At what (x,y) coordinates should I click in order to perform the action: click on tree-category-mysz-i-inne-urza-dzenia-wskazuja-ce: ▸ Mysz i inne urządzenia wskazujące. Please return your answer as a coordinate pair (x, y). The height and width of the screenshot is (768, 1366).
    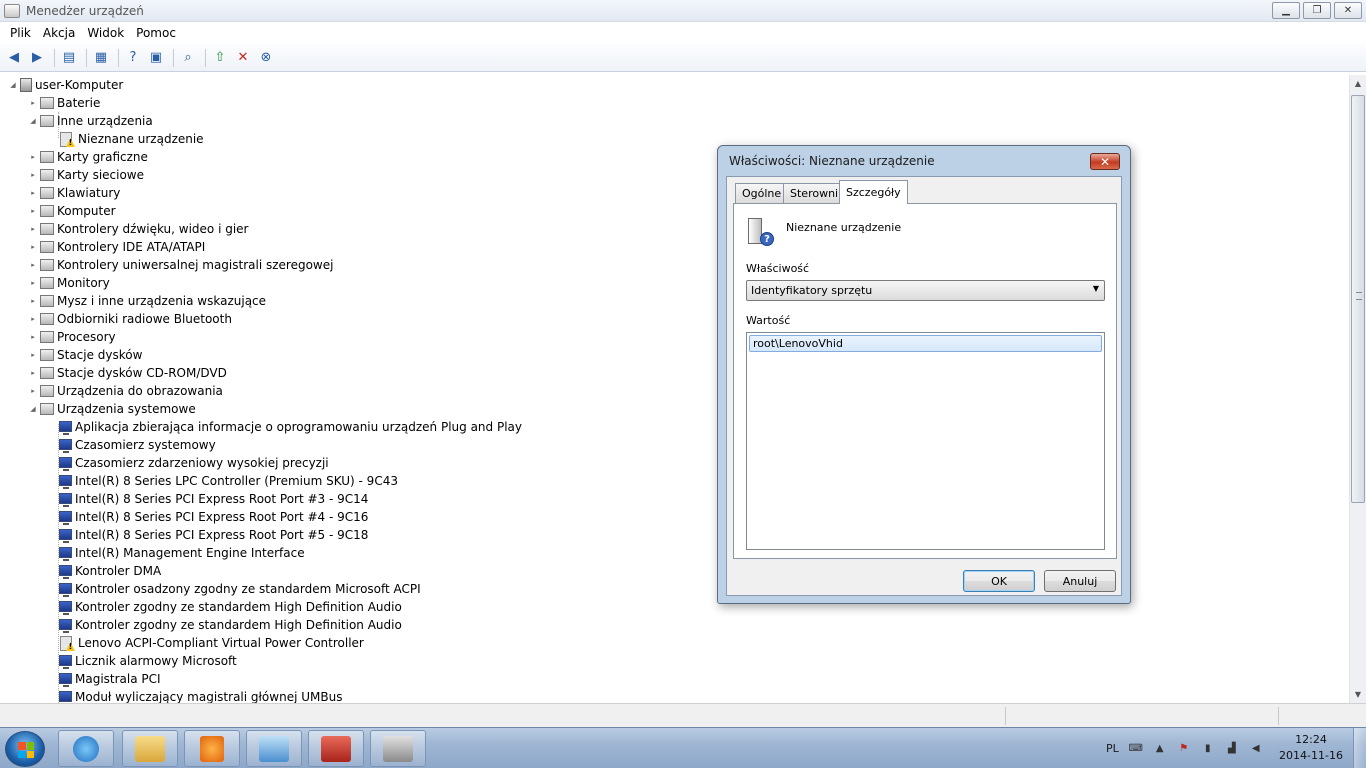
    Looking at the image, I should click on (147, 301).